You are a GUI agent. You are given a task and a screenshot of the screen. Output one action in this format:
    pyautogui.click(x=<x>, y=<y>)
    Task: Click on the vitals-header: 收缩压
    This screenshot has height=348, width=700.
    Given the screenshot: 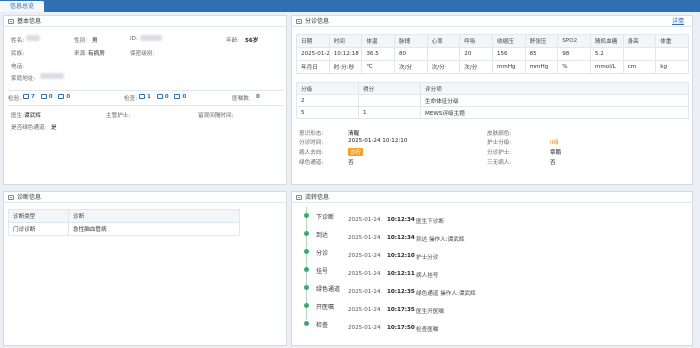 What is the action you would take?
    pyautogui.click(x=508, y=41)
    